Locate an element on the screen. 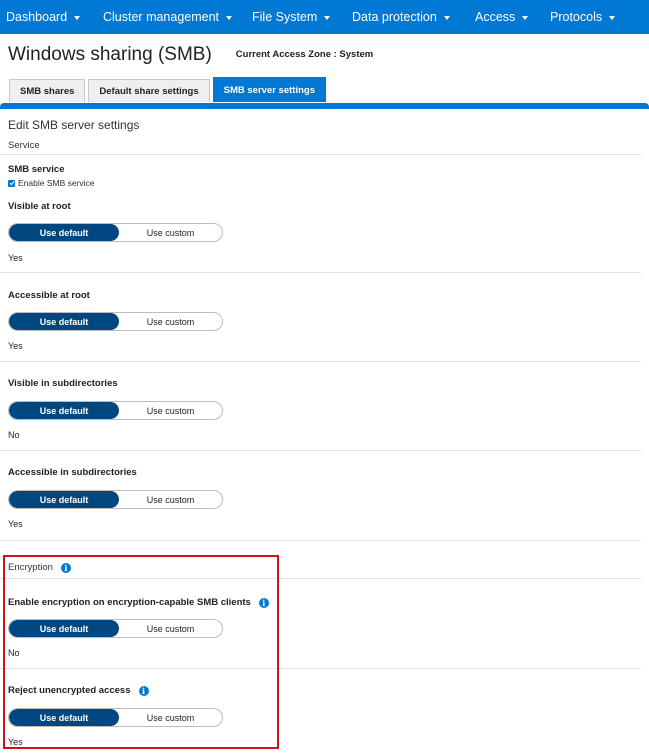 The height and width of the screenshot is (753, 649). nav-protocols: Protocols is located at coordinates (583, 17).